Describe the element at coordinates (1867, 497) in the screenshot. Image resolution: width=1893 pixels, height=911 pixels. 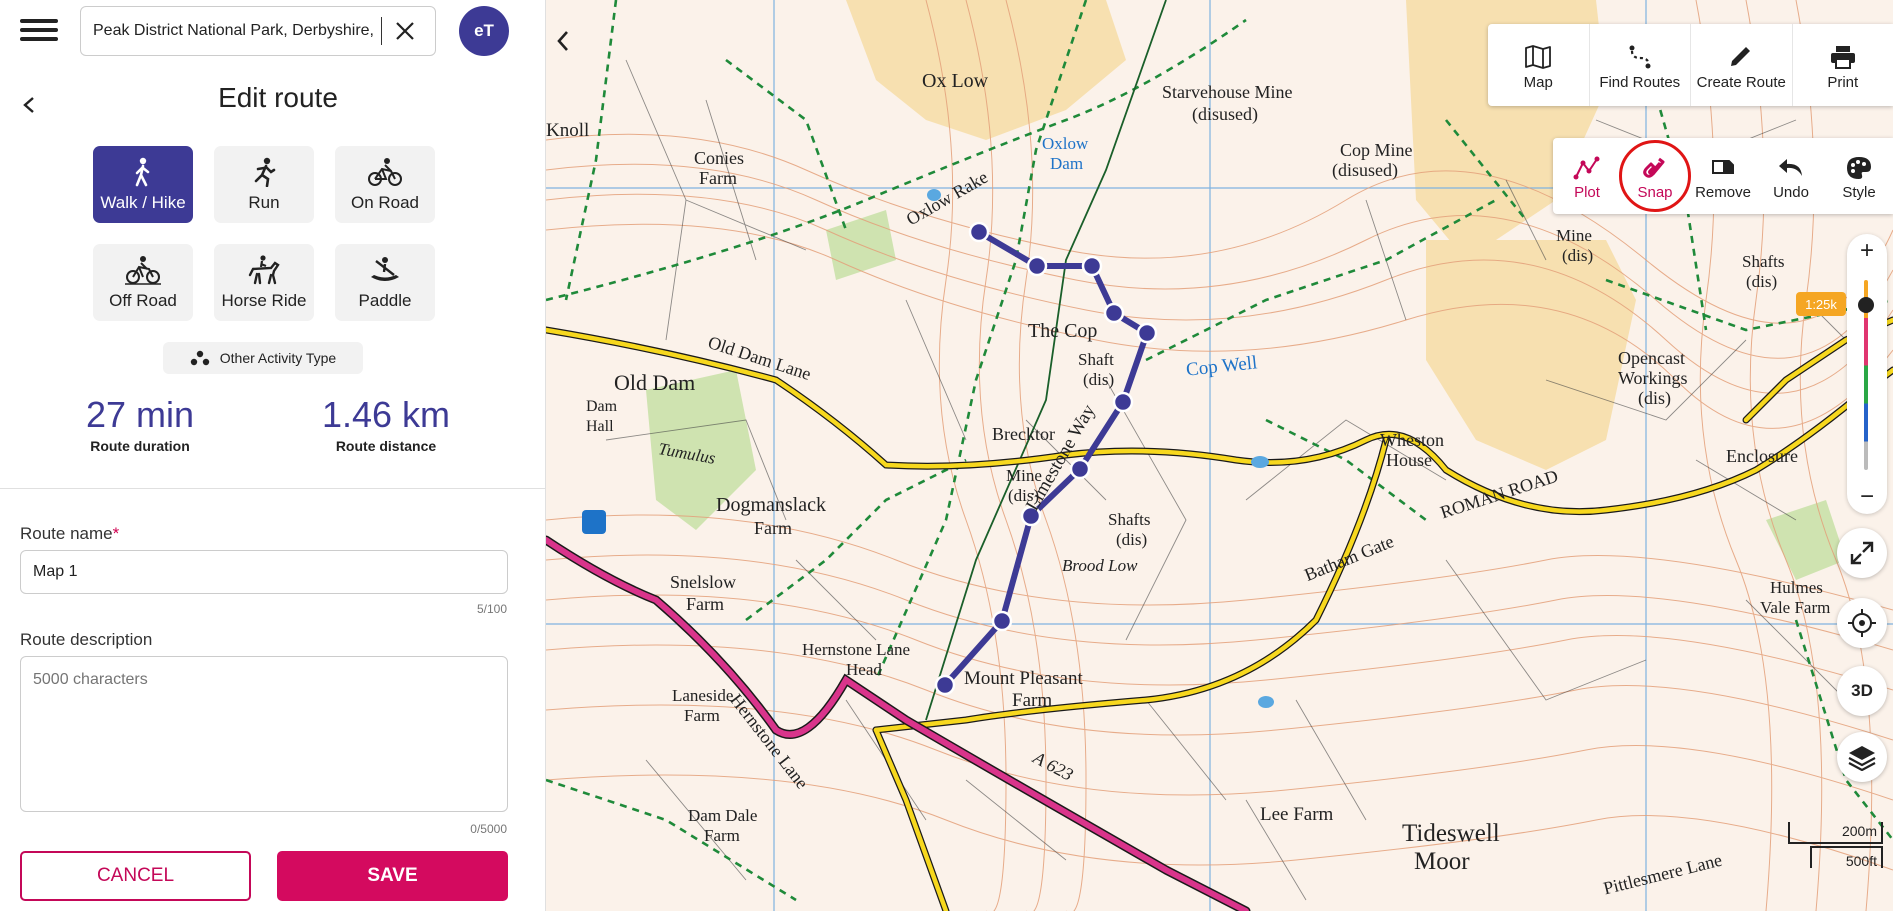
I see `zoom-out-button: −` at that location.